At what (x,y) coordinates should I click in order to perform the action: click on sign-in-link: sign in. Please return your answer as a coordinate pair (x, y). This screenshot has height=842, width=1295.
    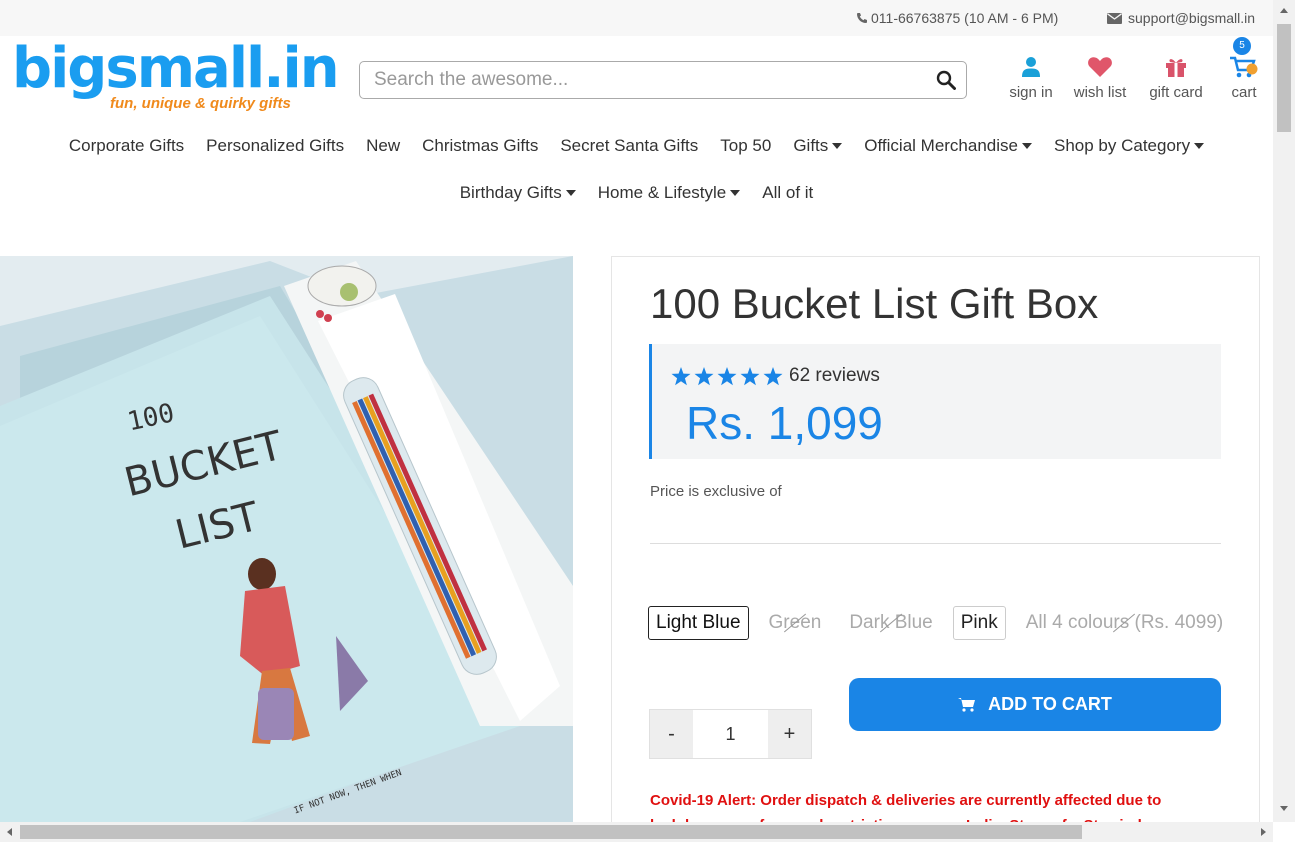
    Looking at the image, I should click on (1031, 76).